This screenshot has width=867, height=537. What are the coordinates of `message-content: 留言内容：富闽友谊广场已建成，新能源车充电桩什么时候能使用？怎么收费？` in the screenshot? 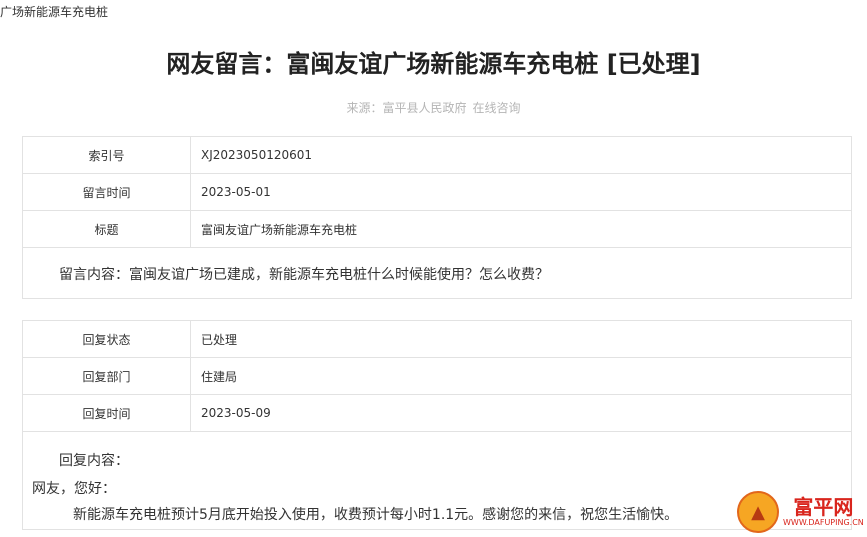 It's located at (304, 275).